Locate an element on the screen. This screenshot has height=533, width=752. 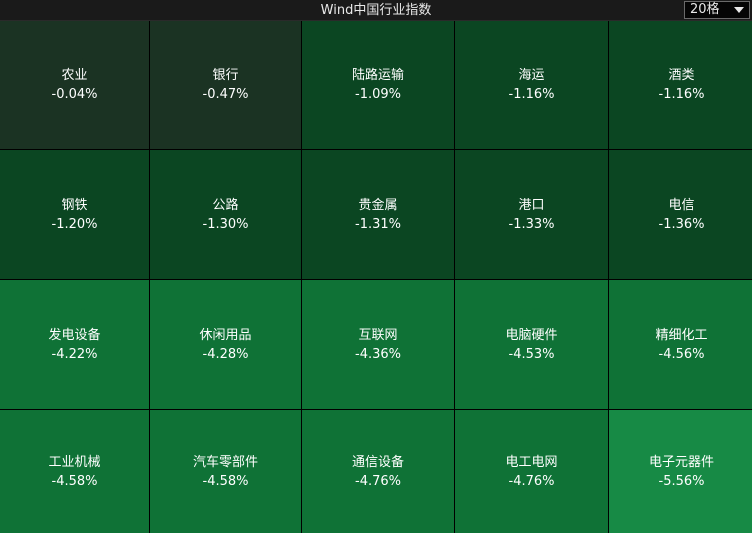
heatmap-tile: 银行 -0.47% is located at coordinates (225, 85).